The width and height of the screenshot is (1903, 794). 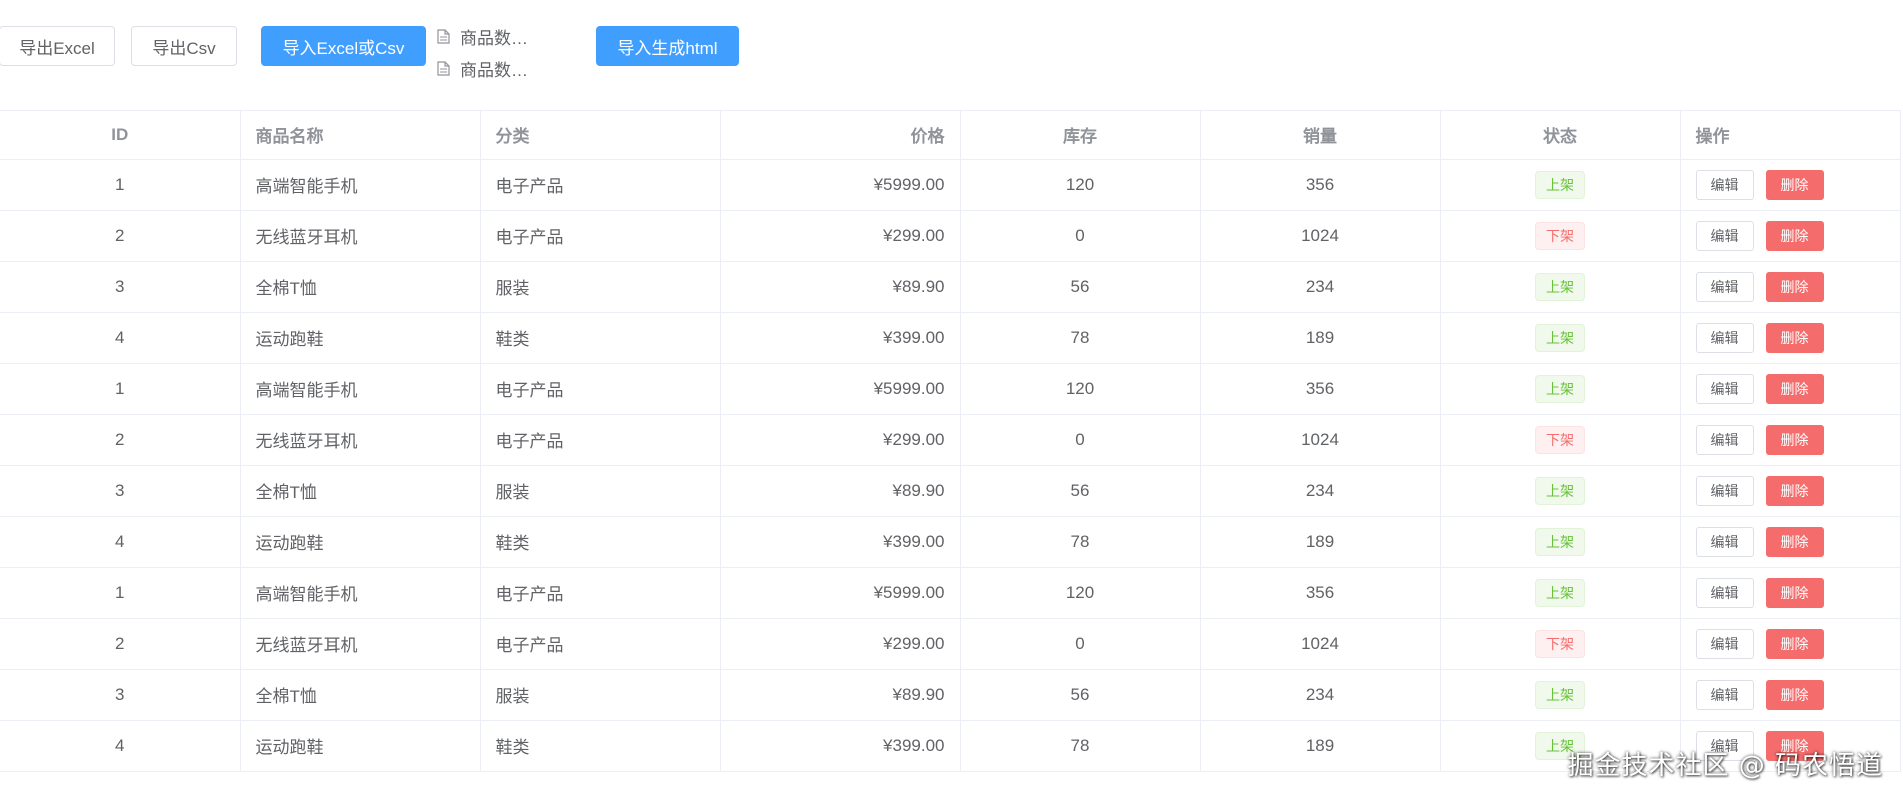 I want to click on table-row: 1 高端智能手机 电子产品 ¥5999.00 120 356 上架 编辑 删除, so click(x=950, y=389).